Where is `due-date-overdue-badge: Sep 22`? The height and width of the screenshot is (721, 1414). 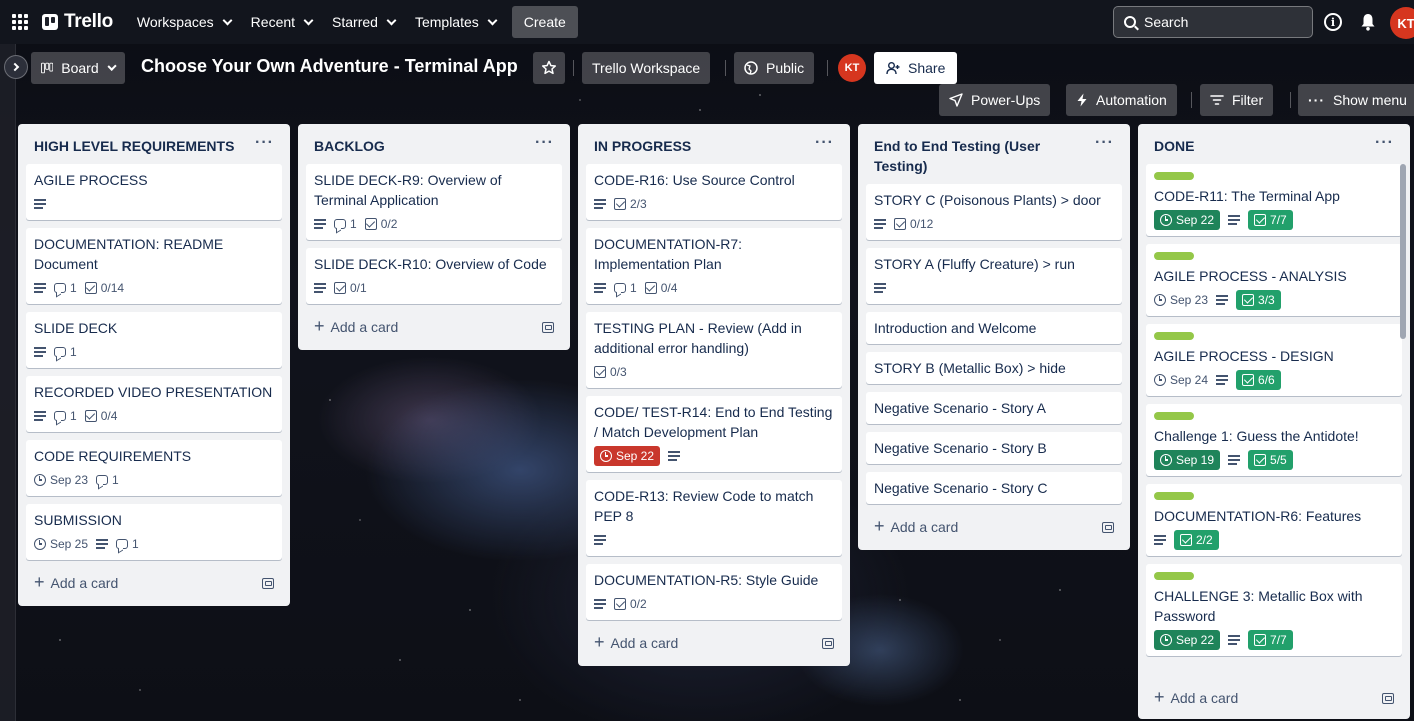
due-date-overdue-badge: Sep 22 is located at coordinates (627, 456).